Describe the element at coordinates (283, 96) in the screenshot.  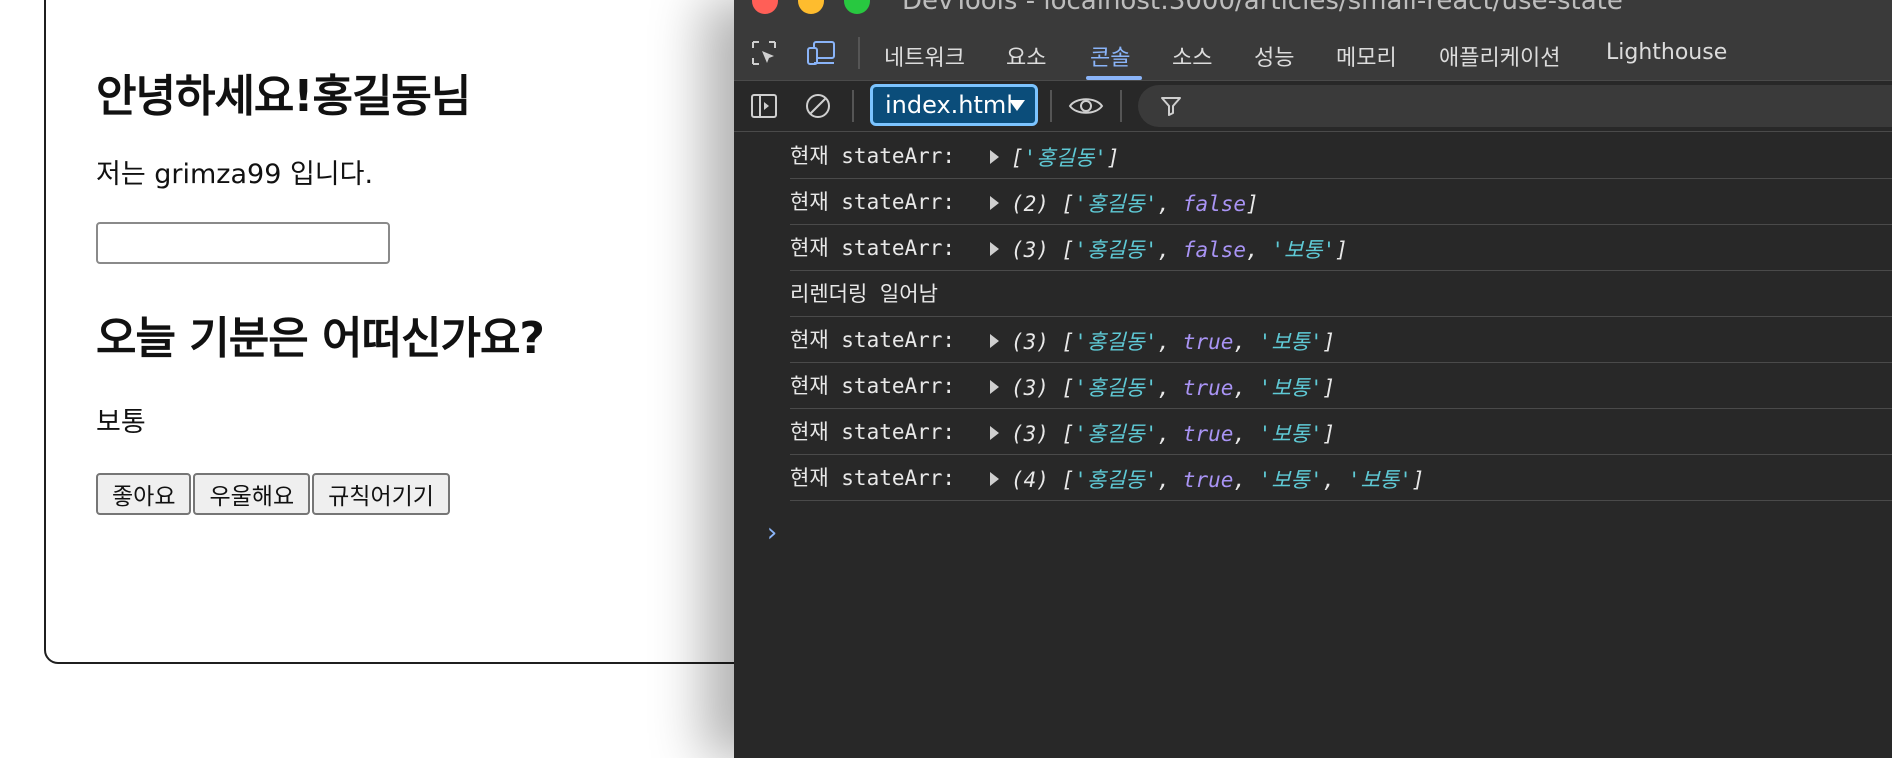
I see `greeting-heading: 안녕하세요!홍길동님` at that location.